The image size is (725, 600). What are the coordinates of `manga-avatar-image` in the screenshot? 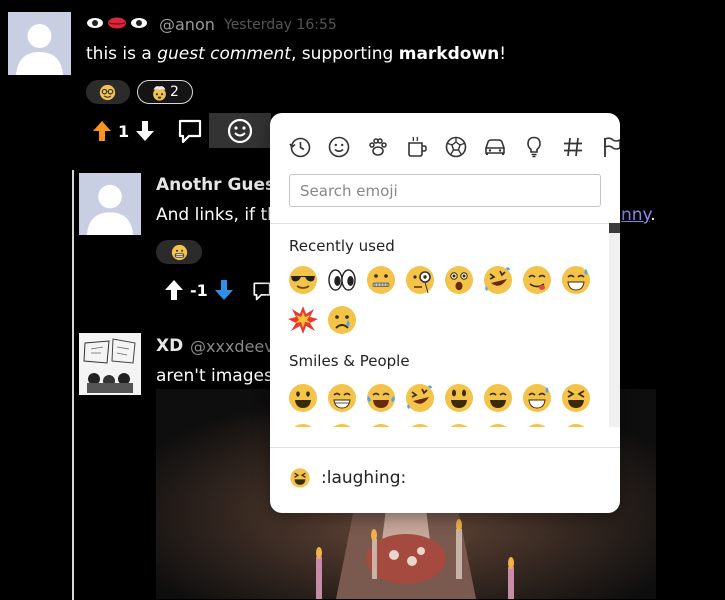 It's located at (110, 364).